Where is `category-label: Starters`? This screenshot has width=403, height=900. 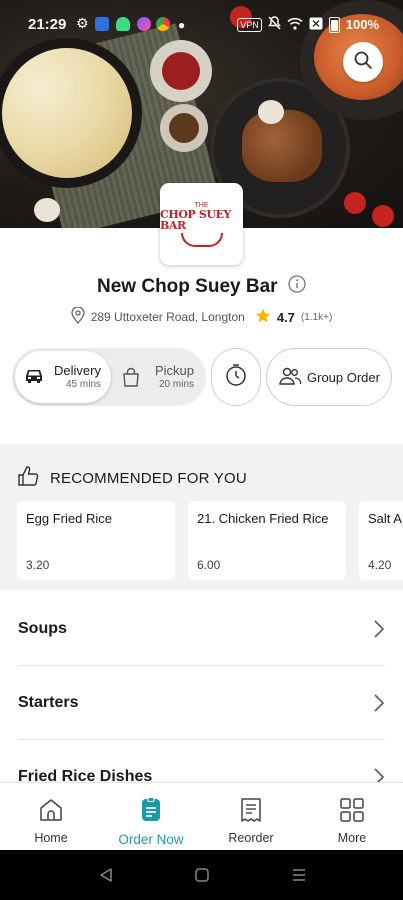 category-label: Starters is located at coordinates (48, 702).